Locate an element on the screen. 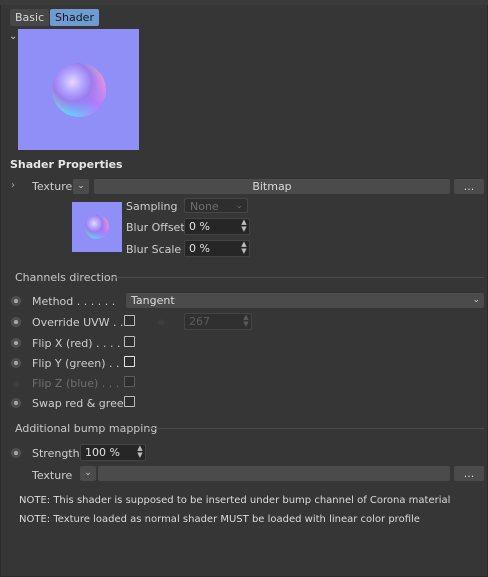  blur-offset-value: 0 % is located at coordinates (199, 226).